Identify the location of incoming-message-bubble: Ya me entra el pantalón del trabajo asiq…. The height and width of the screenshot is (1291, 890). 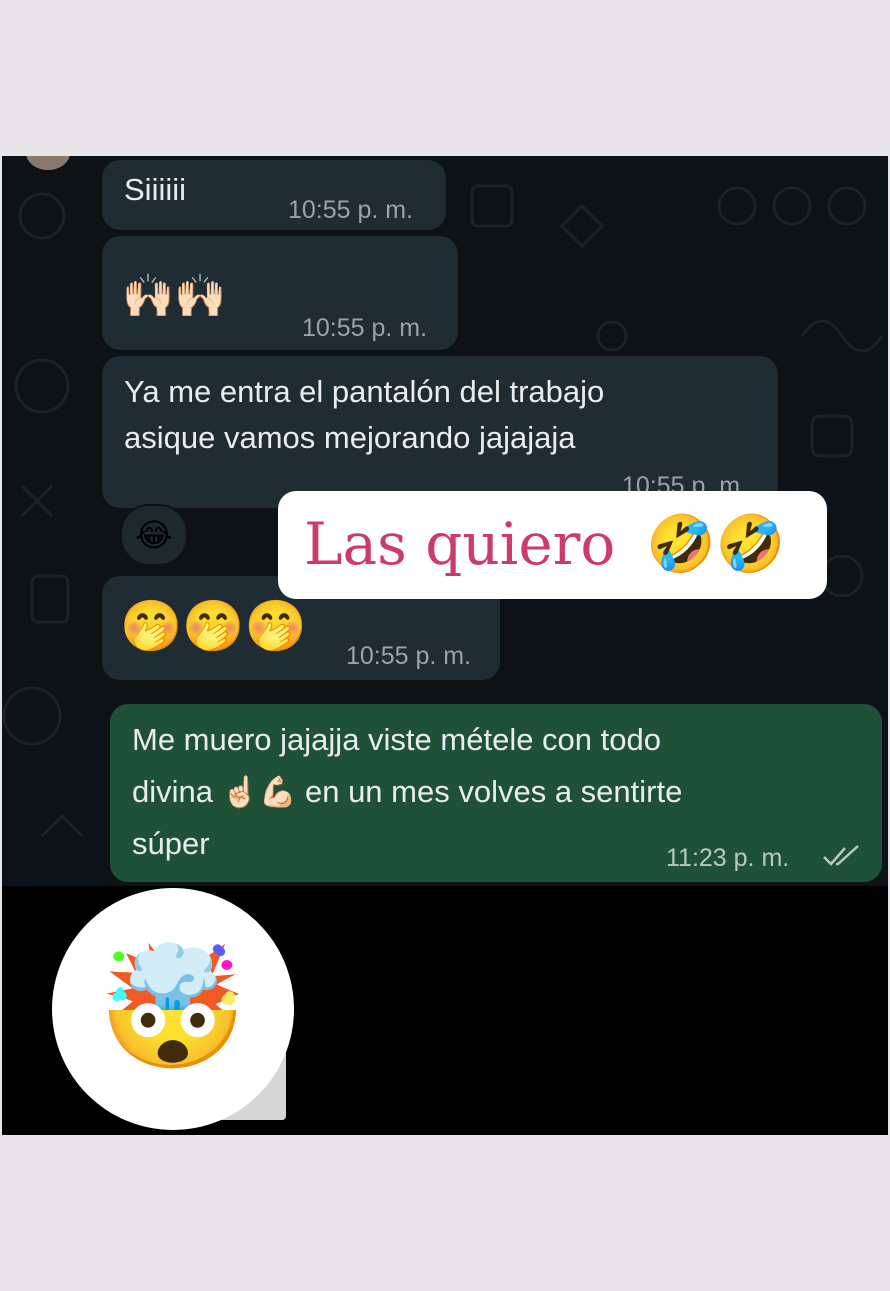
(440, 432).